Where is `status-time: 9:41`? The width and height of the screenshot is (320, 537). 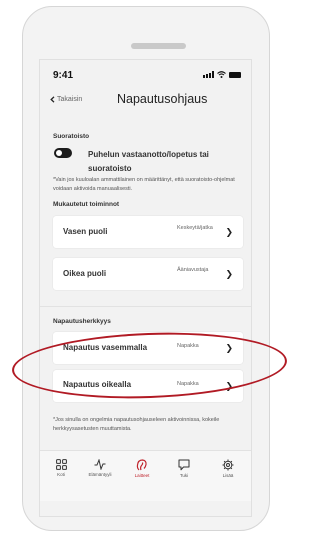 status-time: 9:41 is located at coordinates (63, 75).